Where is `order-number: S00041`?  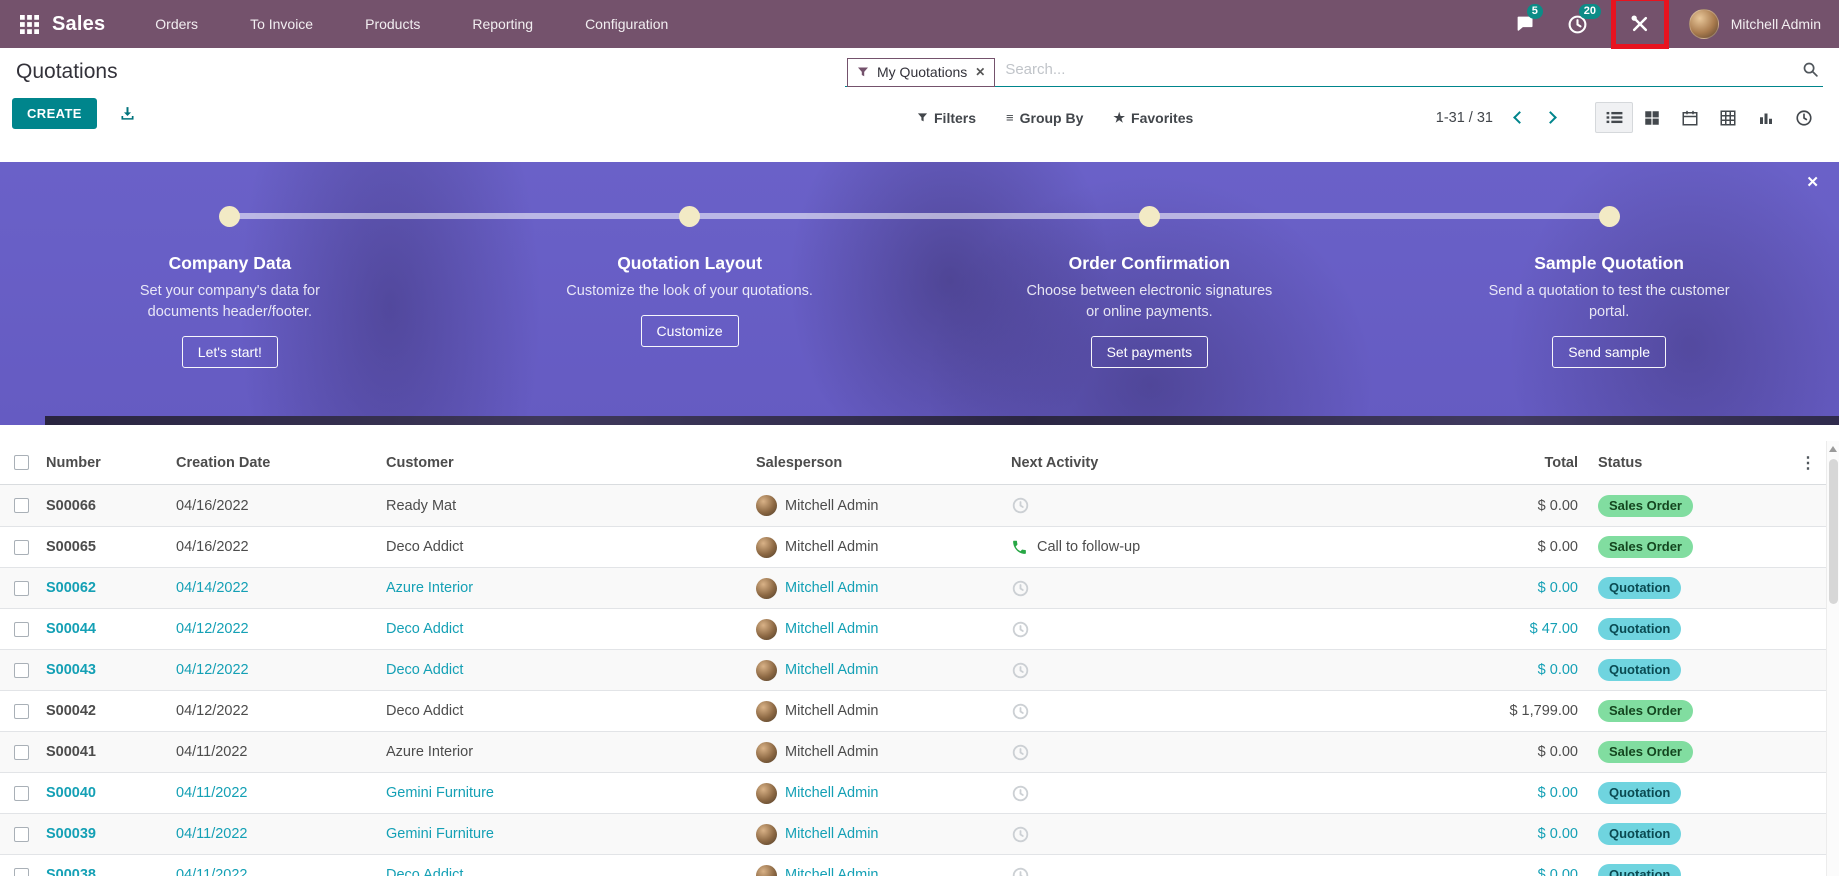 order-number: S00041 is located at coordinates (71, 752).